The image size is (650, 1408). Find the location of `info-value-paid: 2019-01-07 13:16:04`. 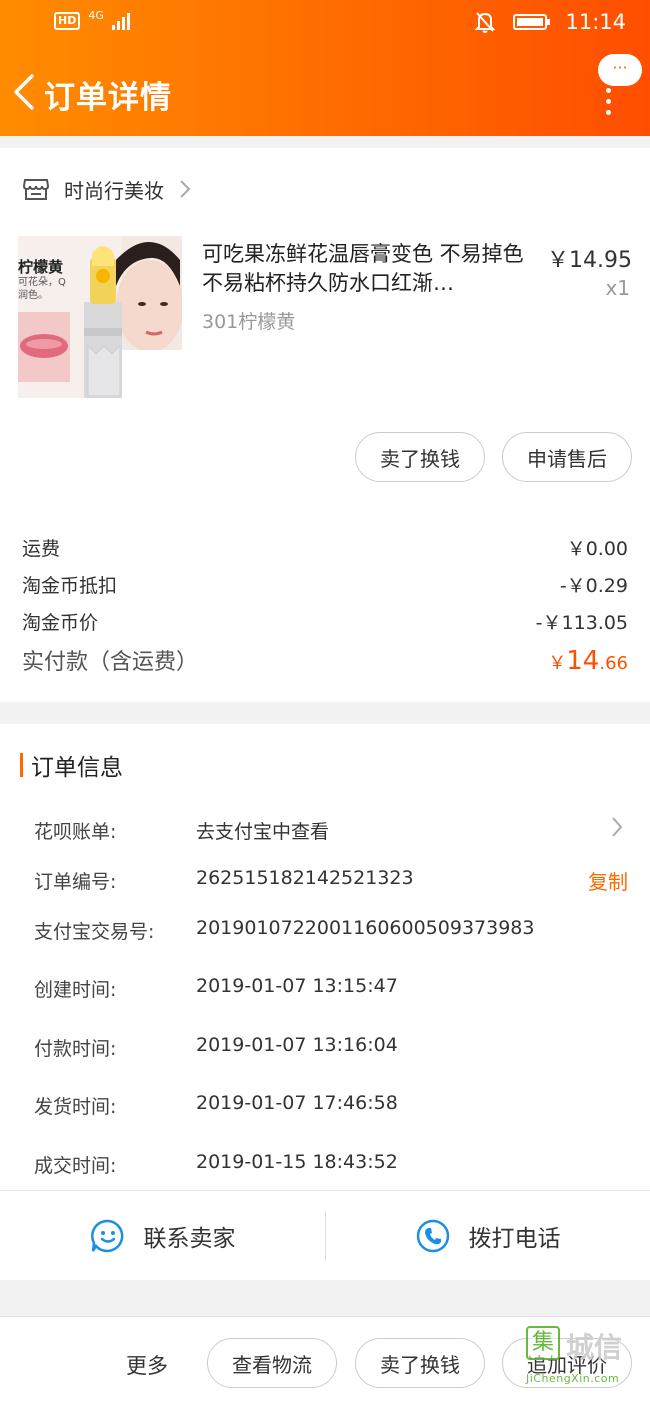

info-value-paid: 2019-01-07 13:16:04 is located at coordinates (297, 1045).